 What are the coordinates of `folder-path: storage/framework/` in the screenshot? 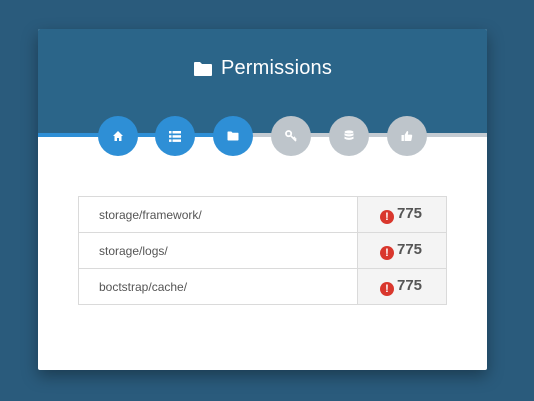 It's located at (218, 214).